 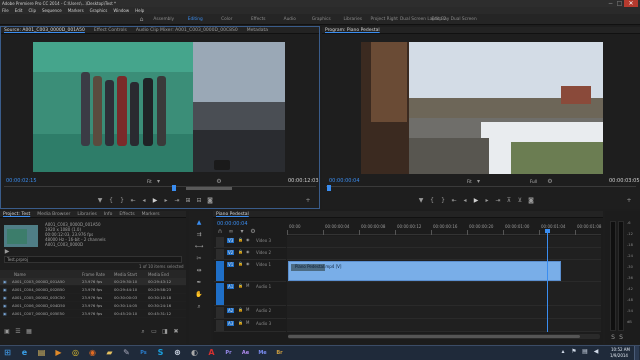 I want to click on clear-in-icon: }, so click(x=122, y=201).